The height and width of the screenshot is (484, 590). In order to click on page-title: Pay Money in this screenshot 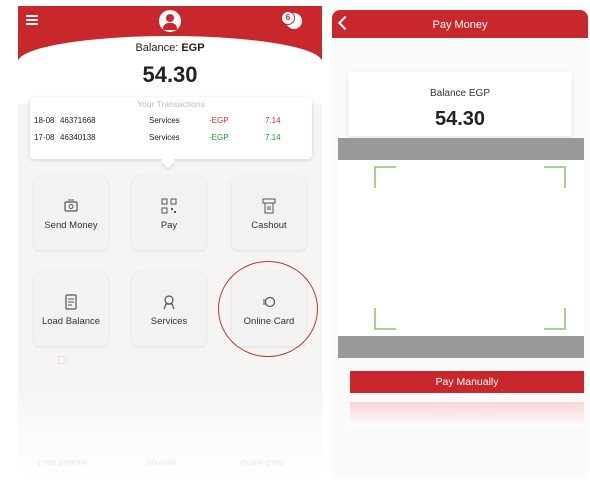, I will do `click(460, 25)`.